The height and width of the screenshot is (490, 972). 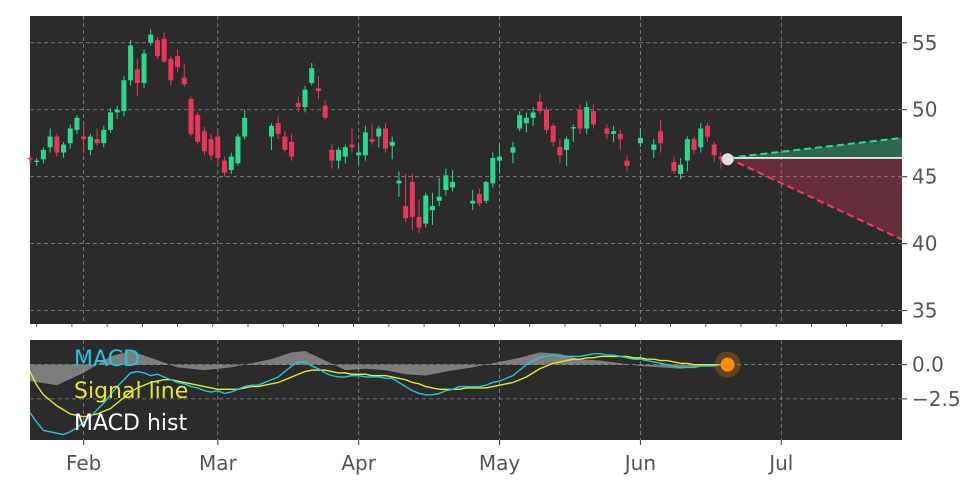 What do you see at coordinates (924, 43) in the screenshot?
I see `price-ytick-label: 55` at bounding box center [924, 43].